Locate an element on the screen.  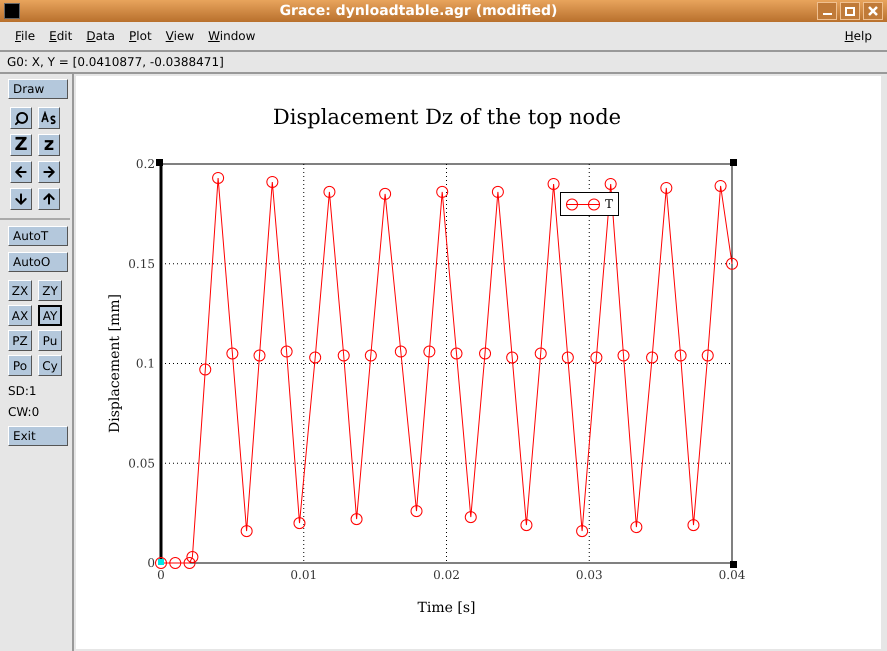
close-button is located at coordinates (873, 11).